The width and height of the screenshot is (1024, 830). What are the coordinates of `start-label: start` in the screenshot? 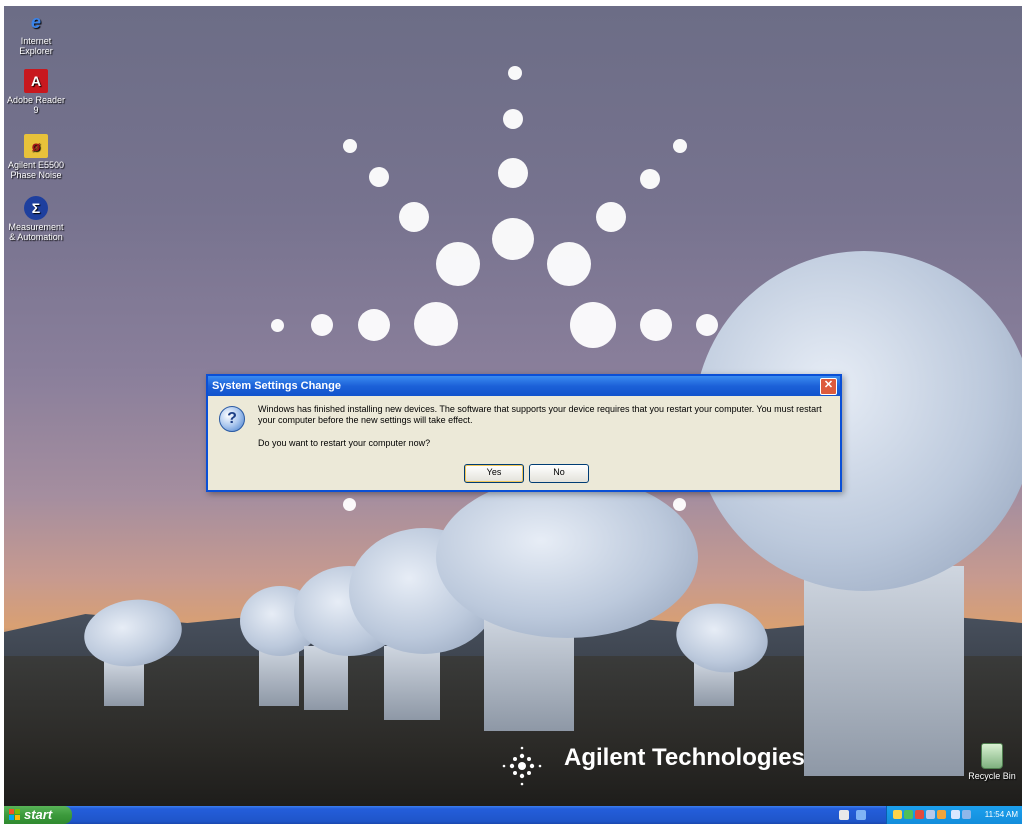 It's located at (38, 814).